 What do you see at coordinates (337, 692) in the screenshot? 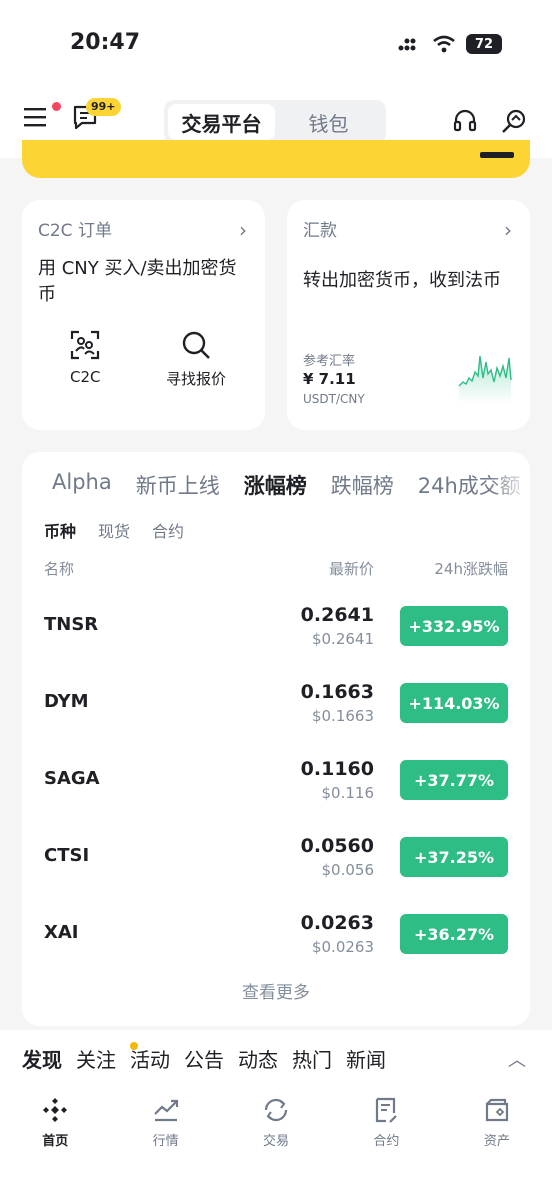
I see `row-price: 0.1663` at bounding box center [337, 692].